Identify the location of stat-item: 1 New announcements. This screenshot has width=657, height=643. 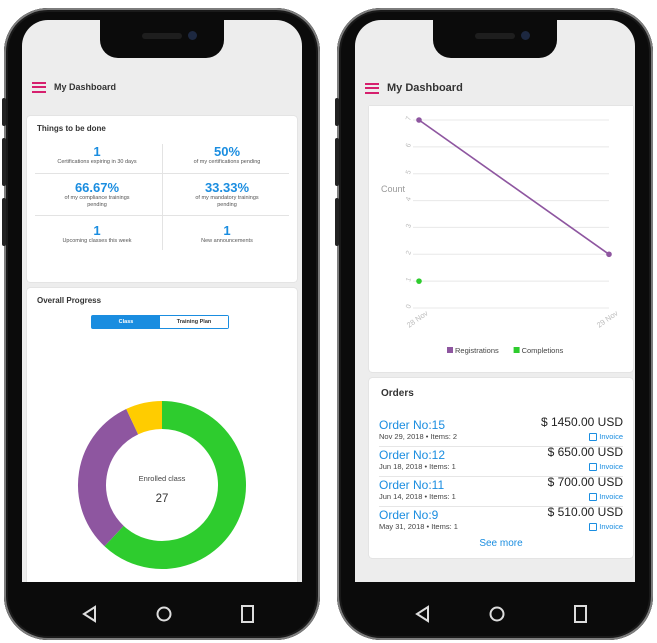
(227, 234).